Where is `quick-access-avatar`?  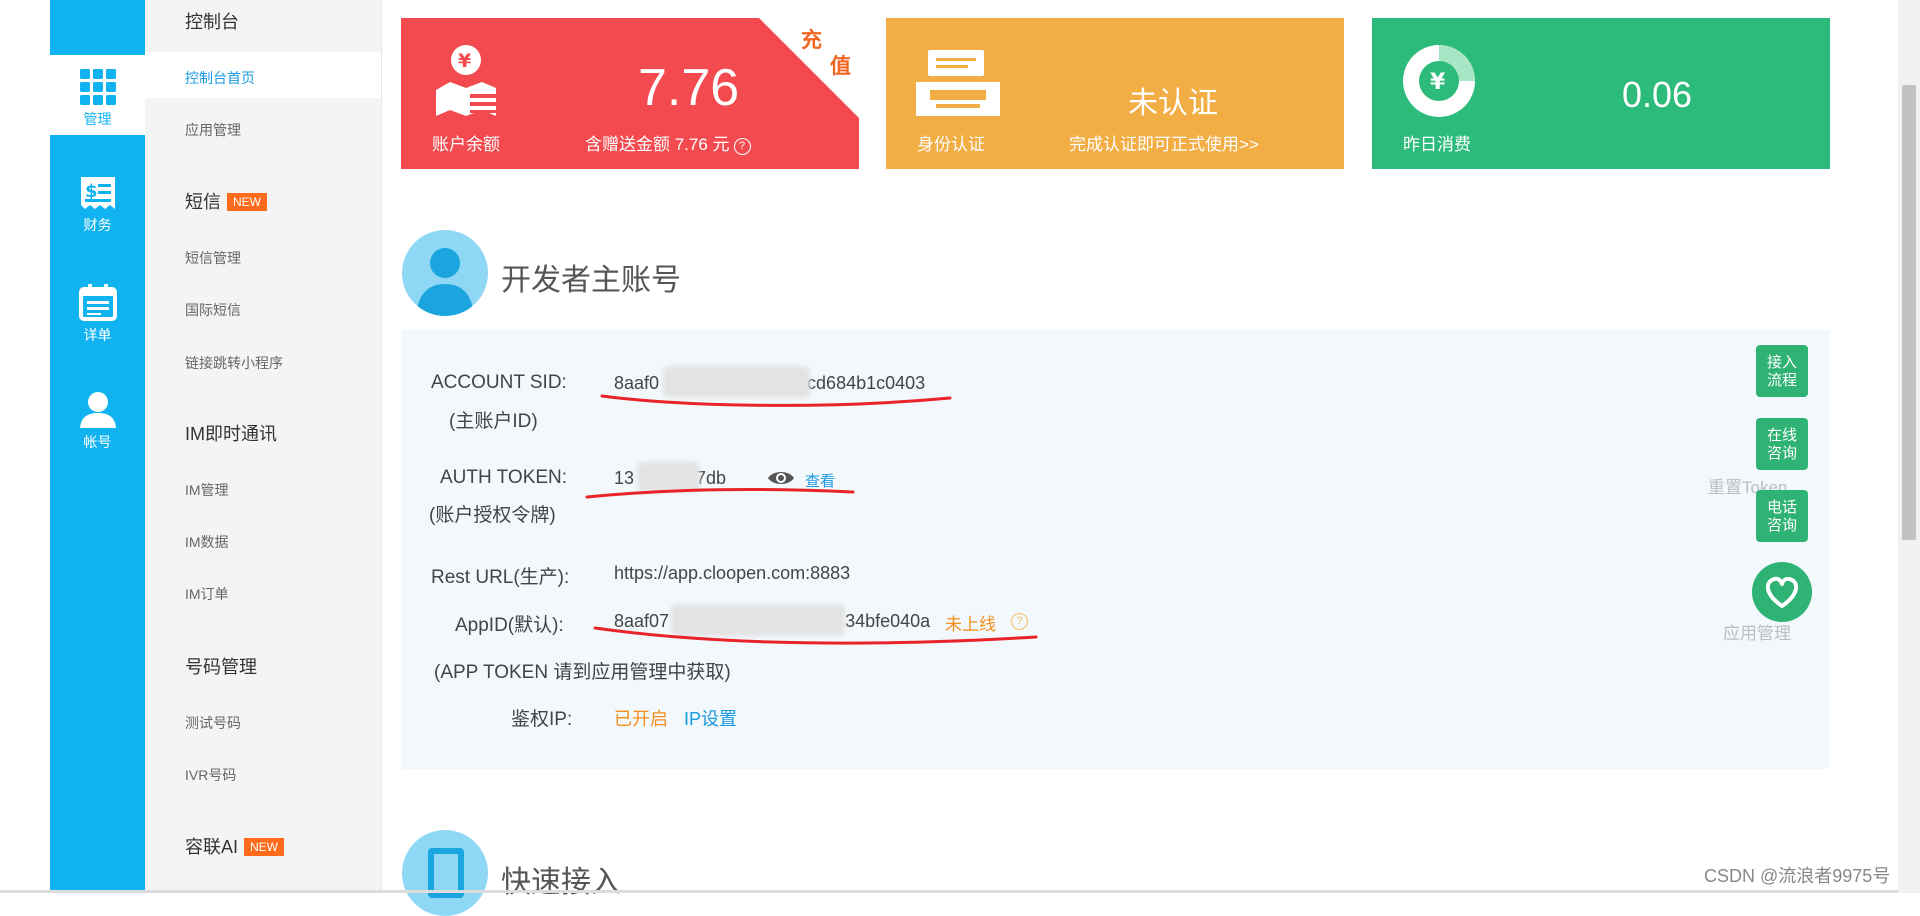 quick-access-avatar is located at coordinates (445, 873).